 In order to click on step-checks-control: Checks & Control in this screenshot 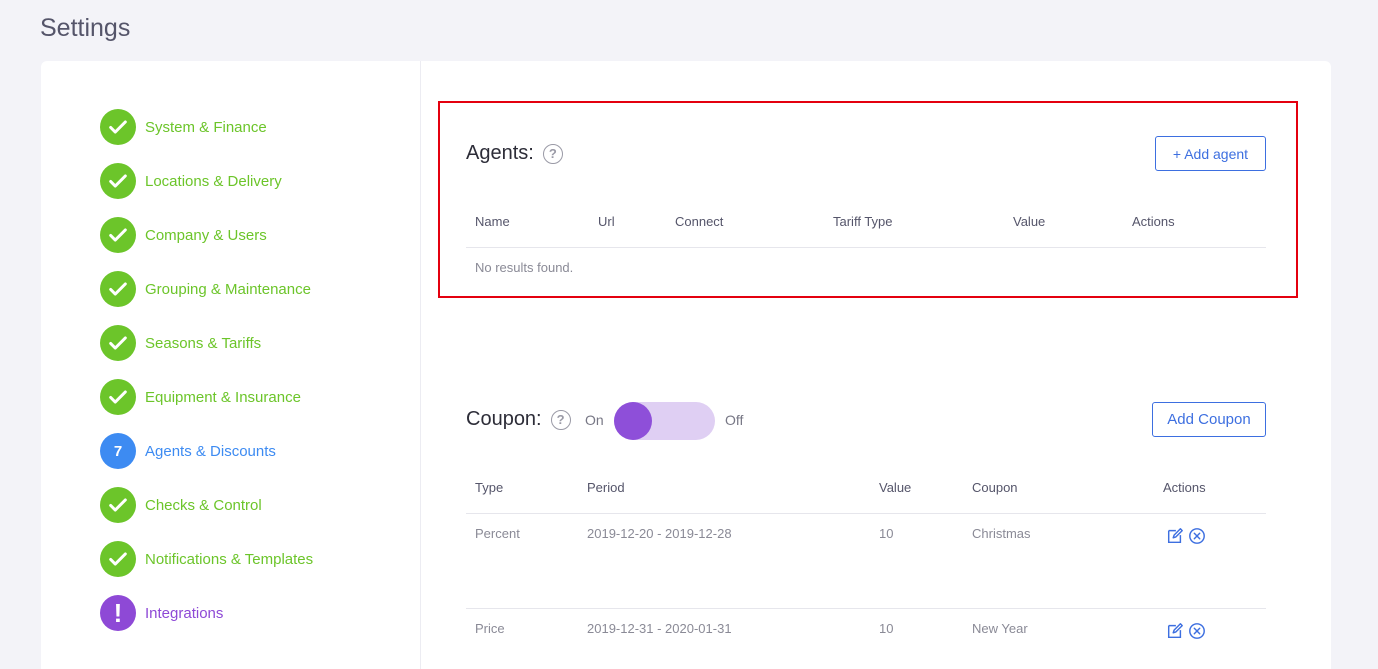, I will do `click(206, 505)`.